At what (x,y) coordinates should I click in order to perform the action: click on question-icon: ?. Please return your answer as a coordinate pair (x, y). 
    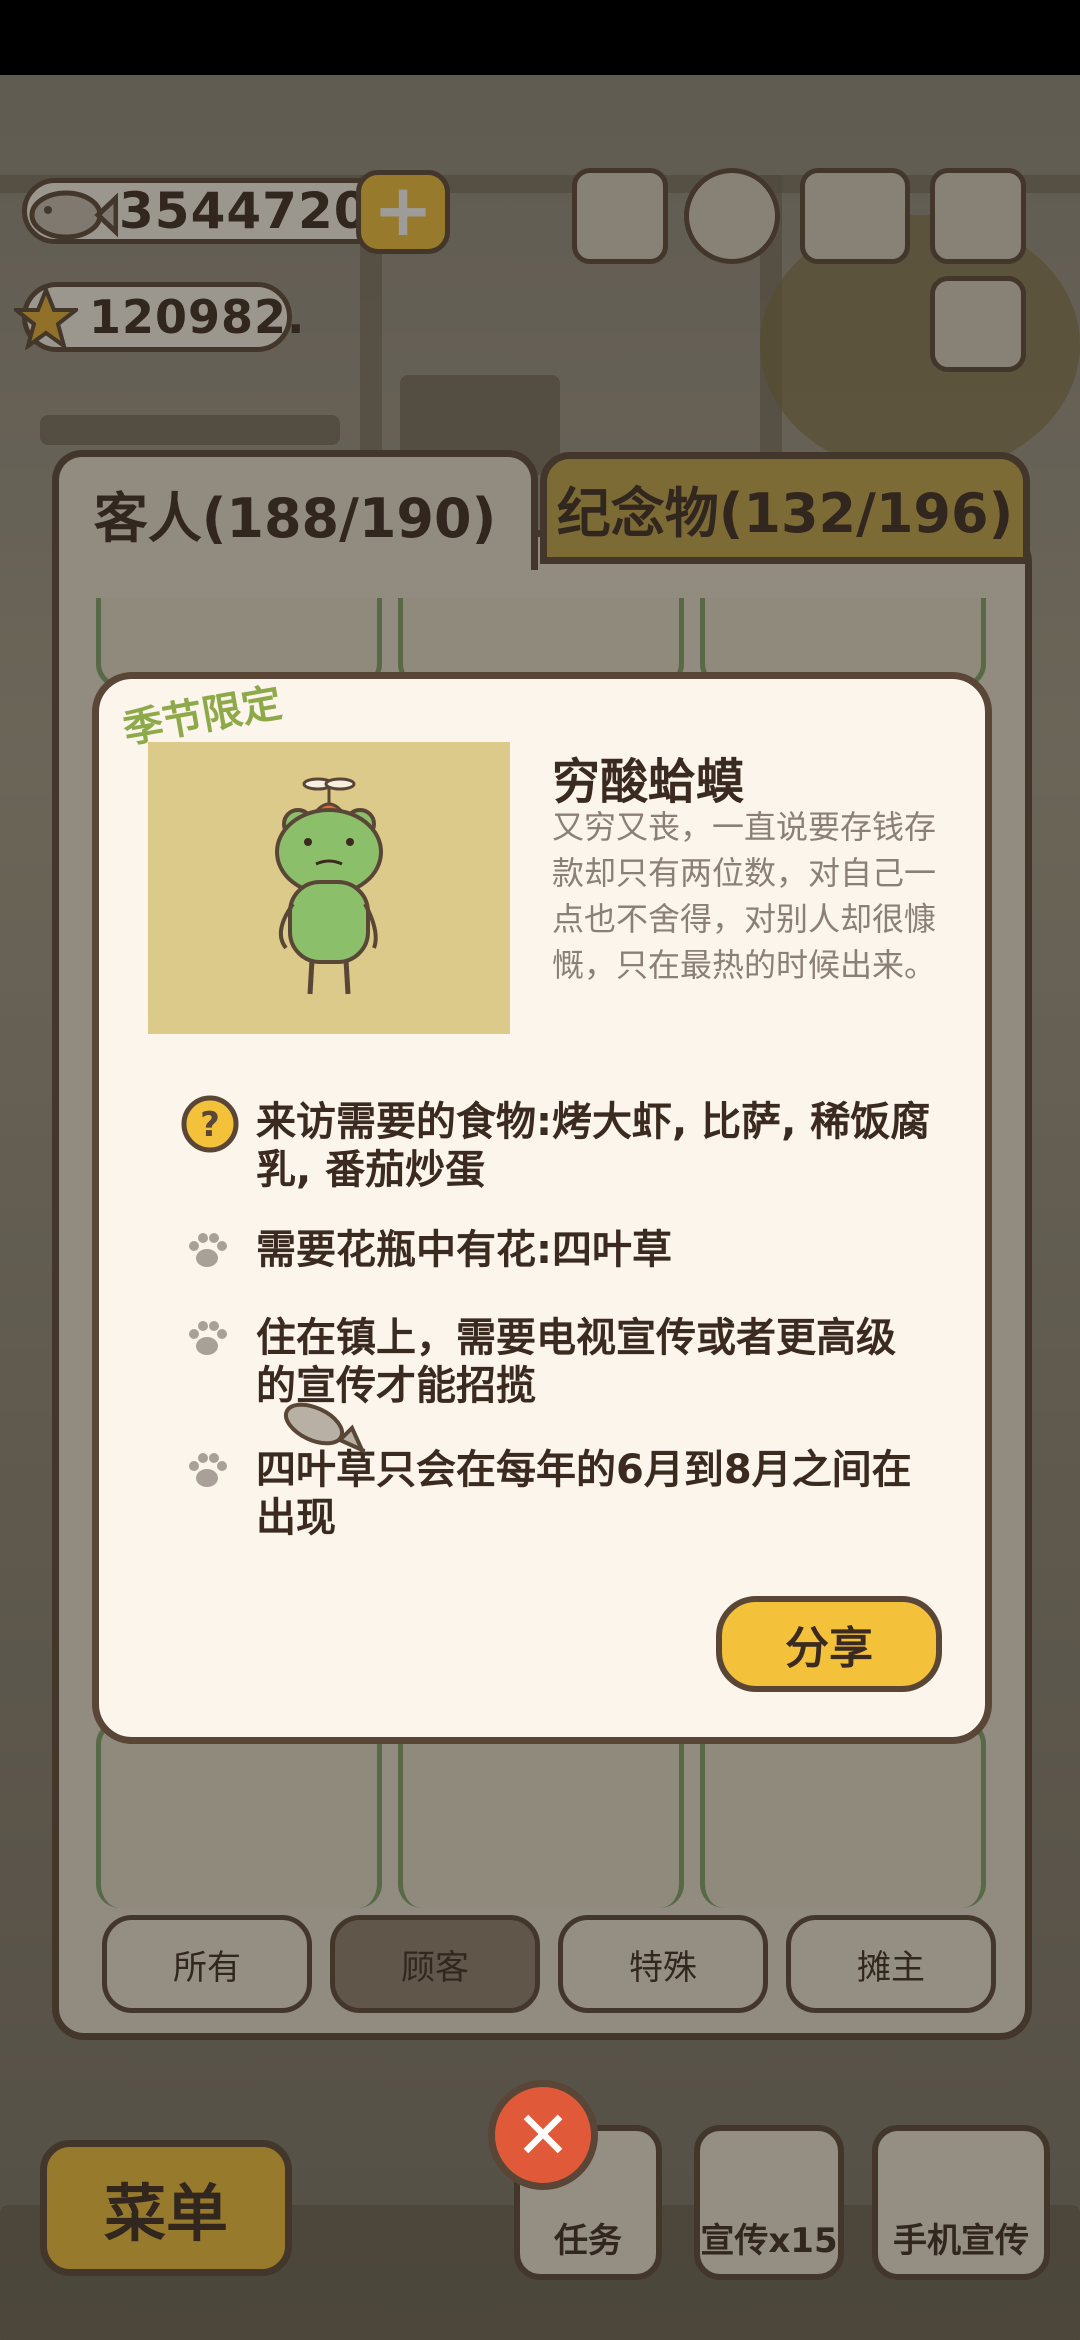
    Looking at the image, I should click on (210, 1124).